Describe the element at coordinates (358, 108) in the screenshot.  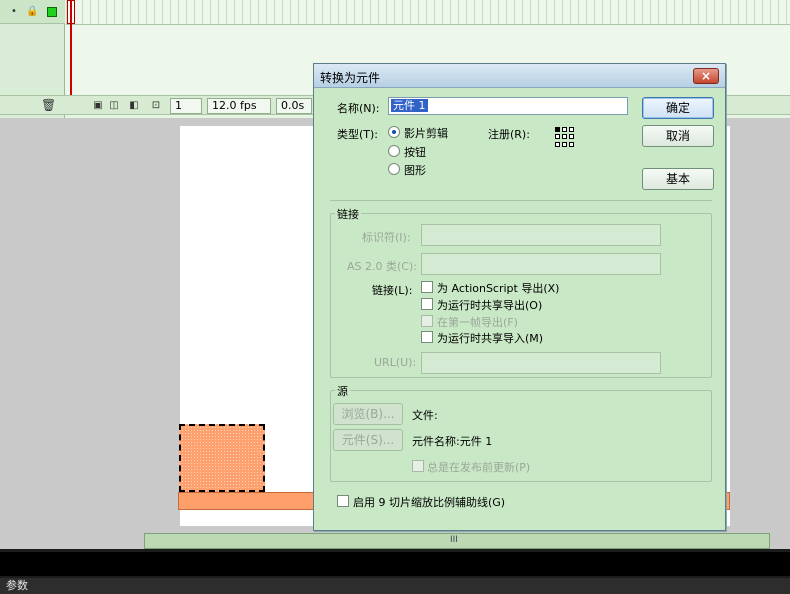
I see `name-label: 名称(N):` at that location.